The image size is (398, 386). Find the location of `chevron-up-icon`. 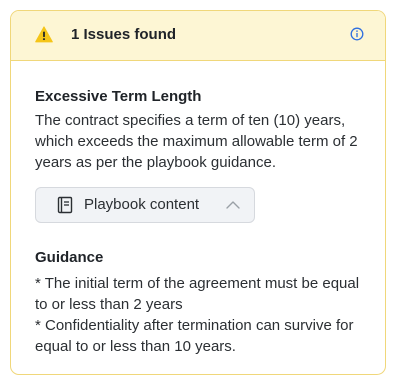

chevron-up-icon is located at coordinates (233, 205).